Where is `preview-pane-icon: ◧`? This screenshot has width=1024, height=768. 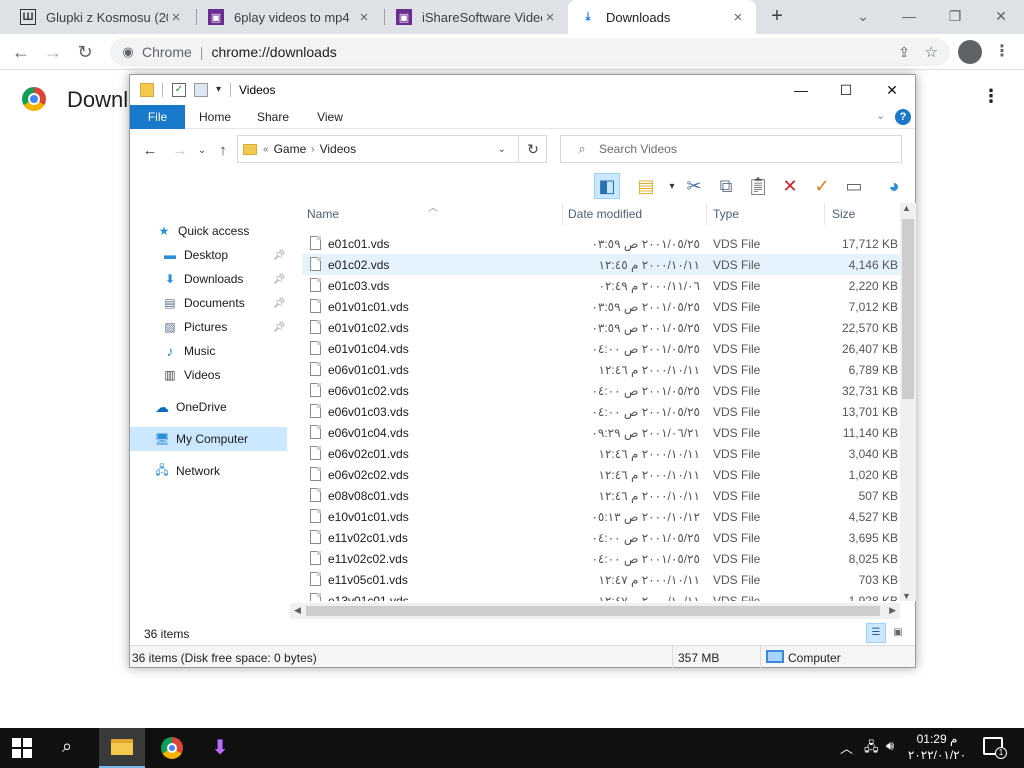 preview-pane-icon: ◧ is located at coordinates (607, 186).